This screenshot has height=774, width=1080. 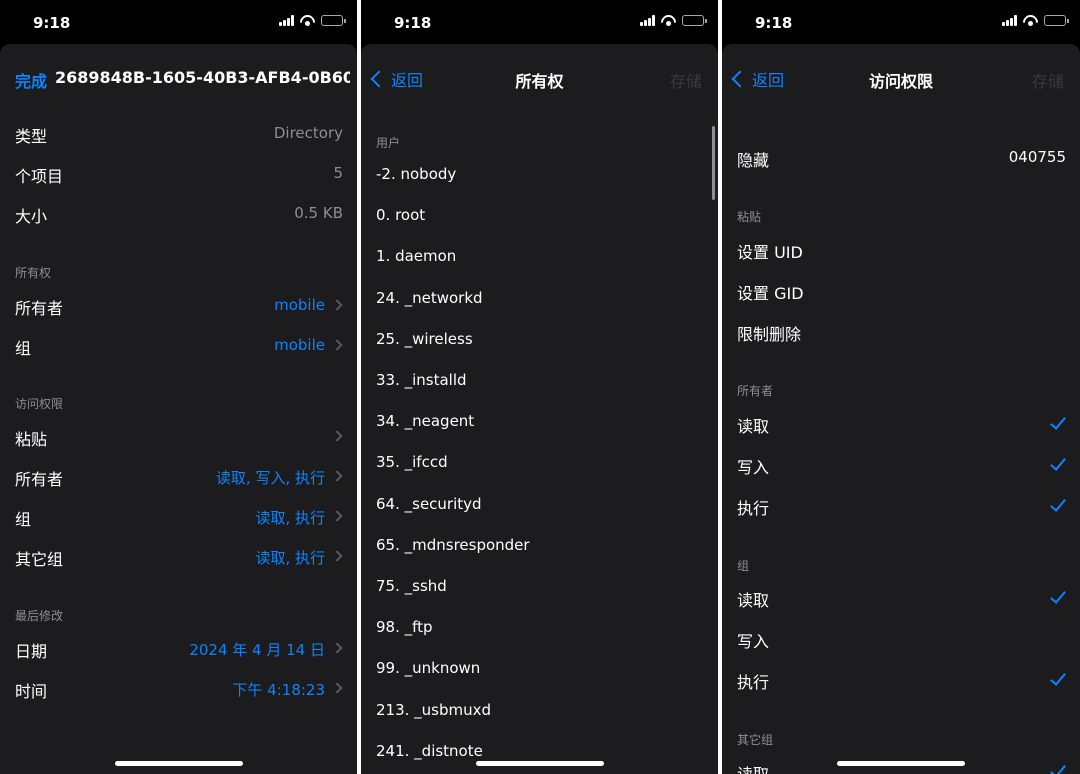 What do you see at coordinates (433, 710) in the screenshot?
I see `user-list-item: 213. _usbmuxd` at bounding box center [433, 710].